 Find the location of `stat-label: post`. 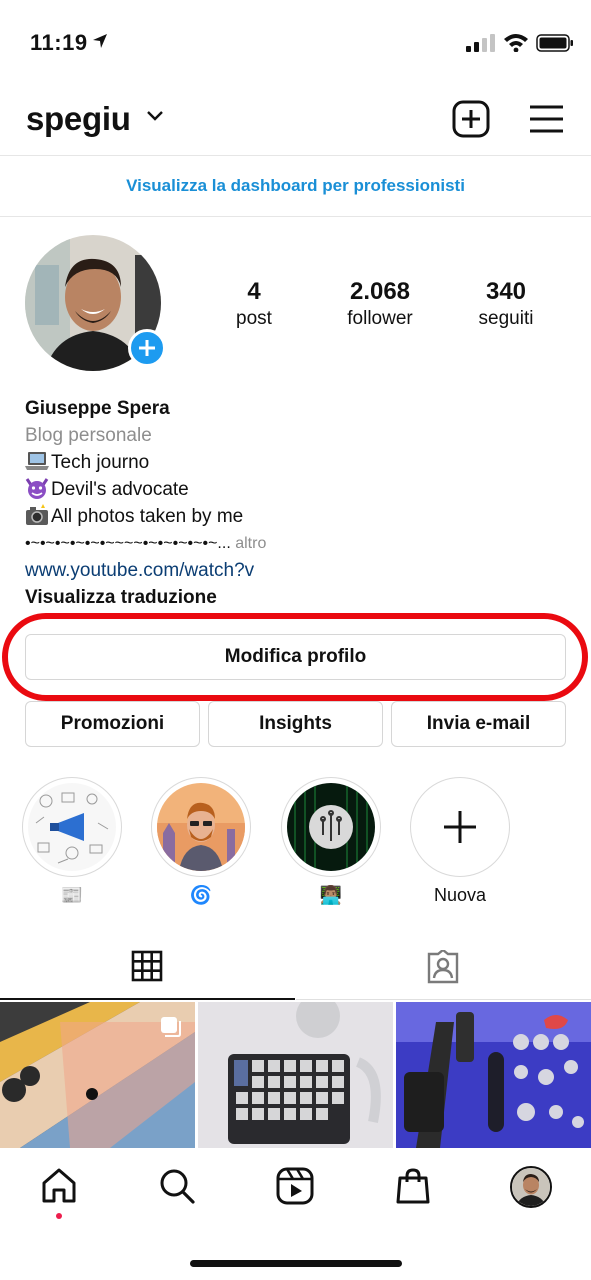

stat-label: post is located at coordinates (254, 318).